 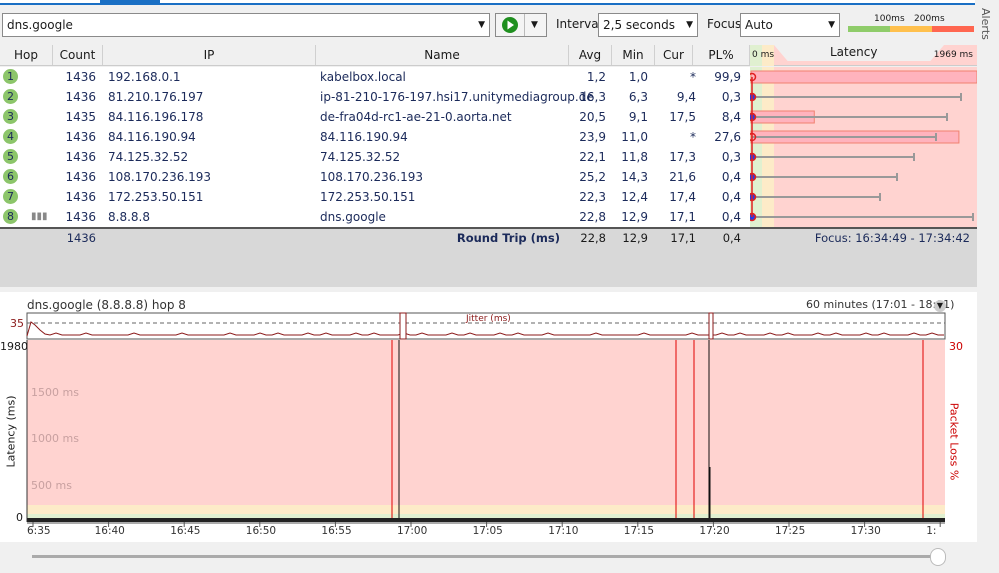 What do you see at coordinates (686, 97) in the screenshot?
I see `hop-cur: 9,4` at bounding box center [686, 97].